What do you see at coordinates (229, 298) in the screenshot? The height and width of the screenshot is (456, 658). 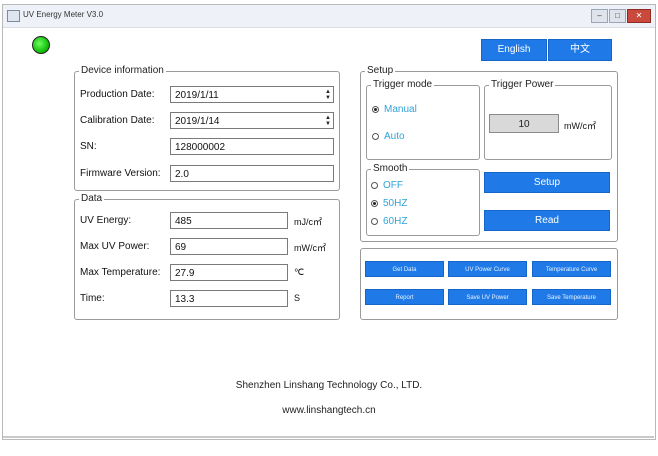 I see `time-field: 13.3` at bounding box center [229, 298].